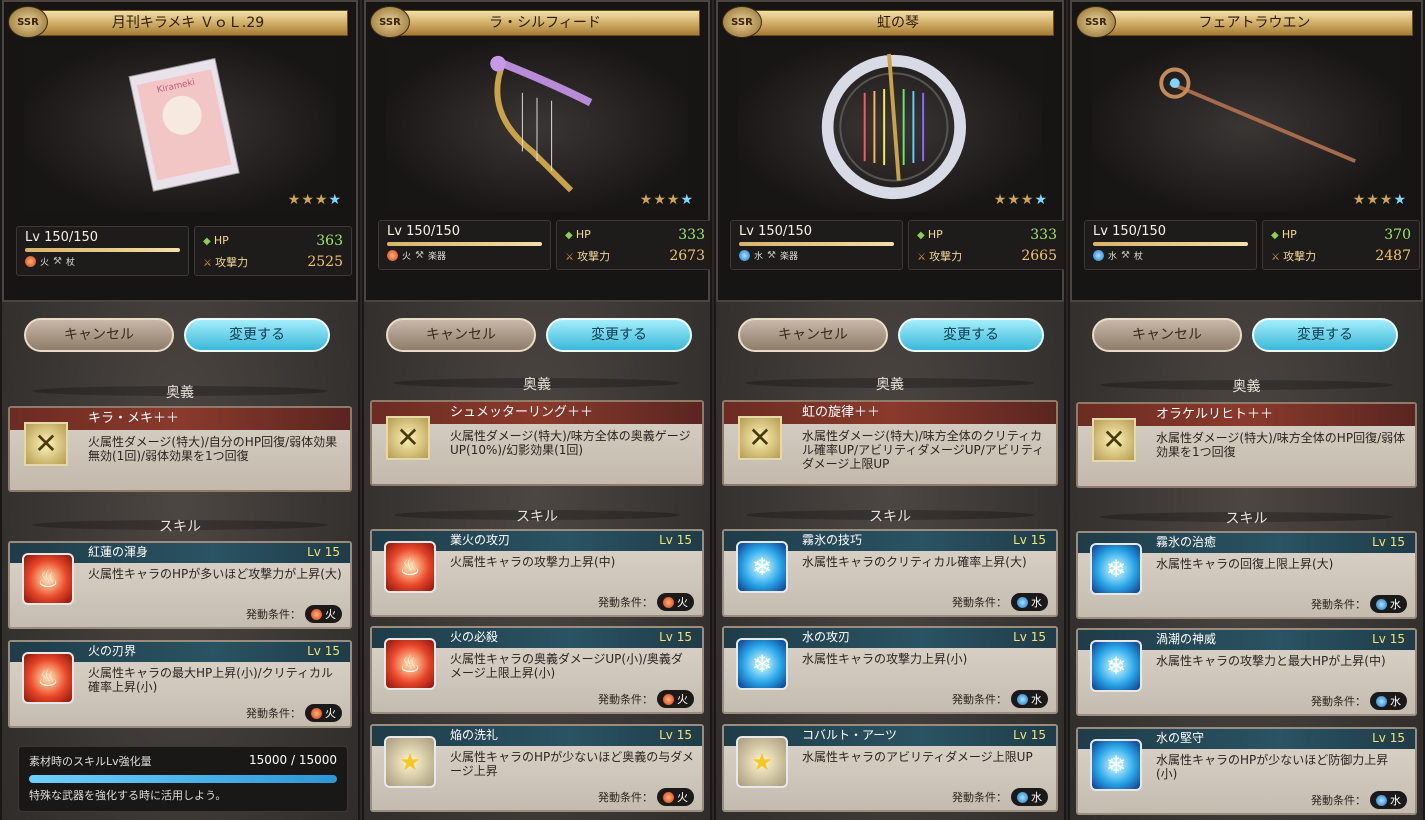 Image resolution: width=1425 pixels, height=820 pixels. I want to click on skill-description: 火属性キャラの奥義ダメージUP(小)/奥義ダメージ上限上昇(小), so click(566, 666).